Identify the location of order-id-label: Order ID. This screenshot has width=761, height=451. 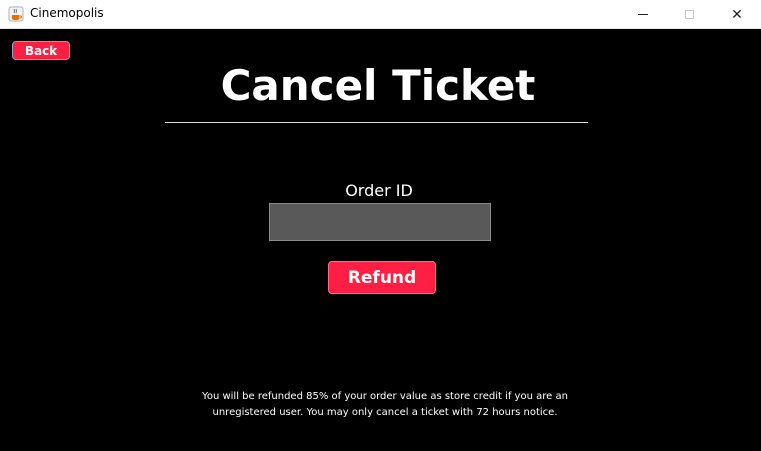
(379, 190).